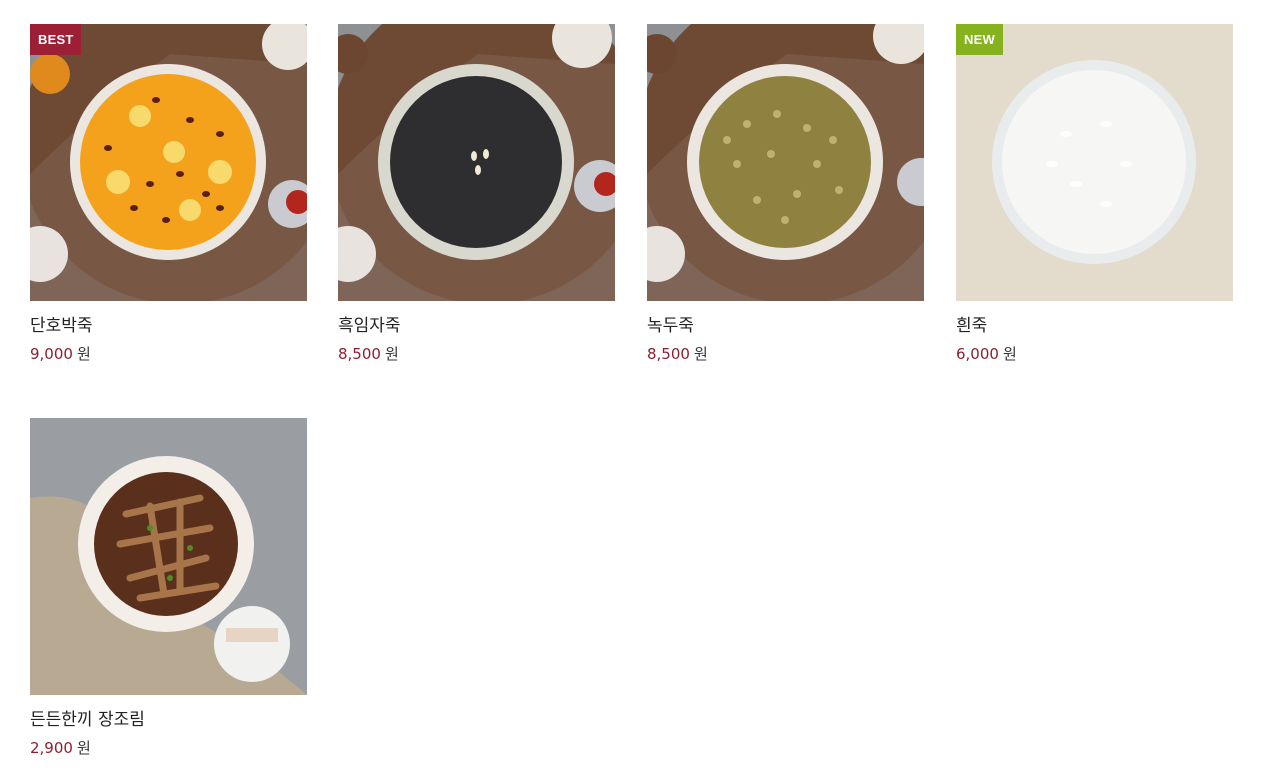  Describe the element at coordinates (977, 354) in the screenshot. I see `product-price: 6,000` at that location.